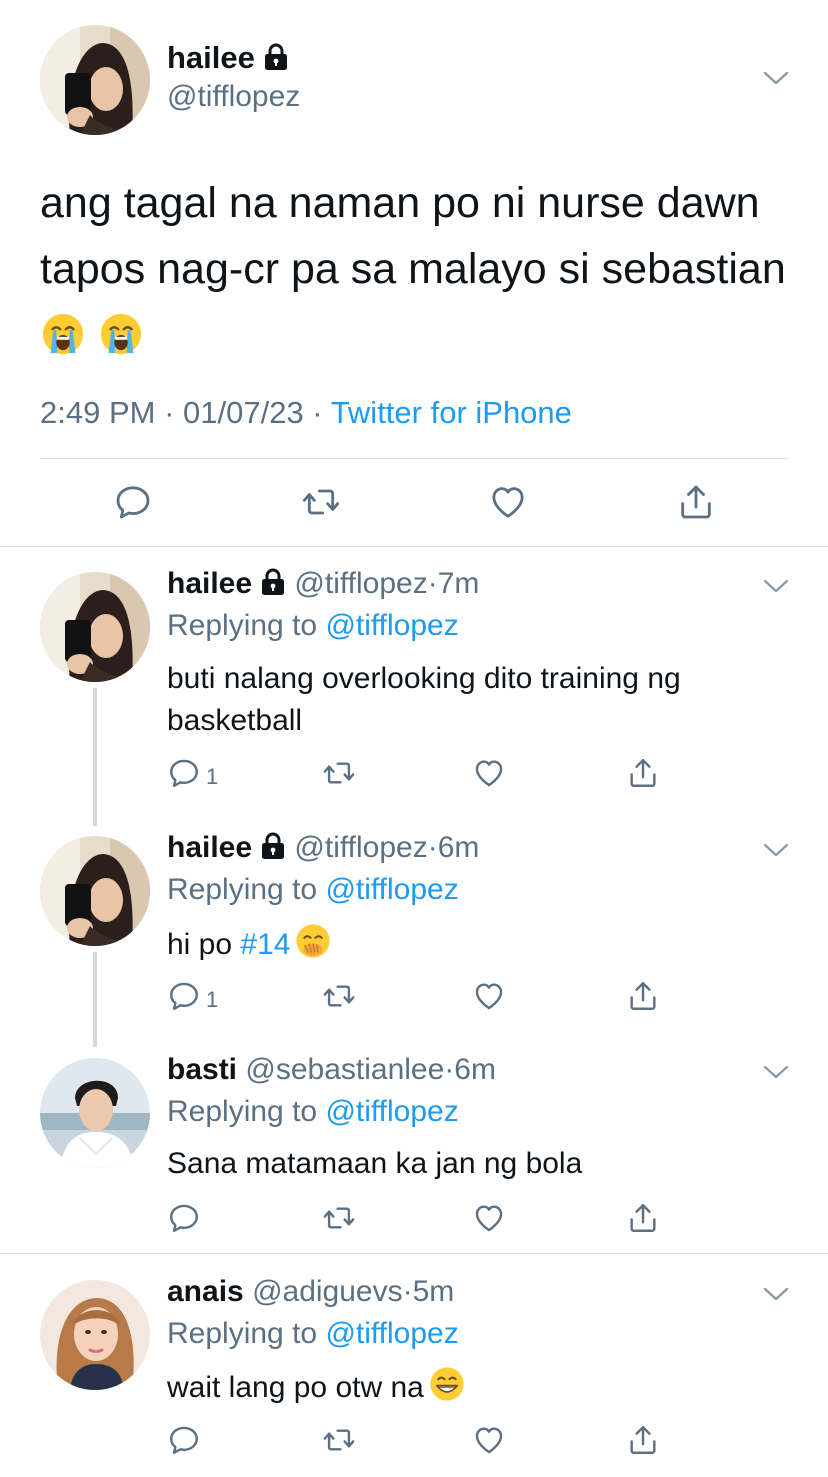  Describe the element at coordinates (451, 412) in the screenshot. I see `tweet-source-link: Twitter for iPhone` at that location.